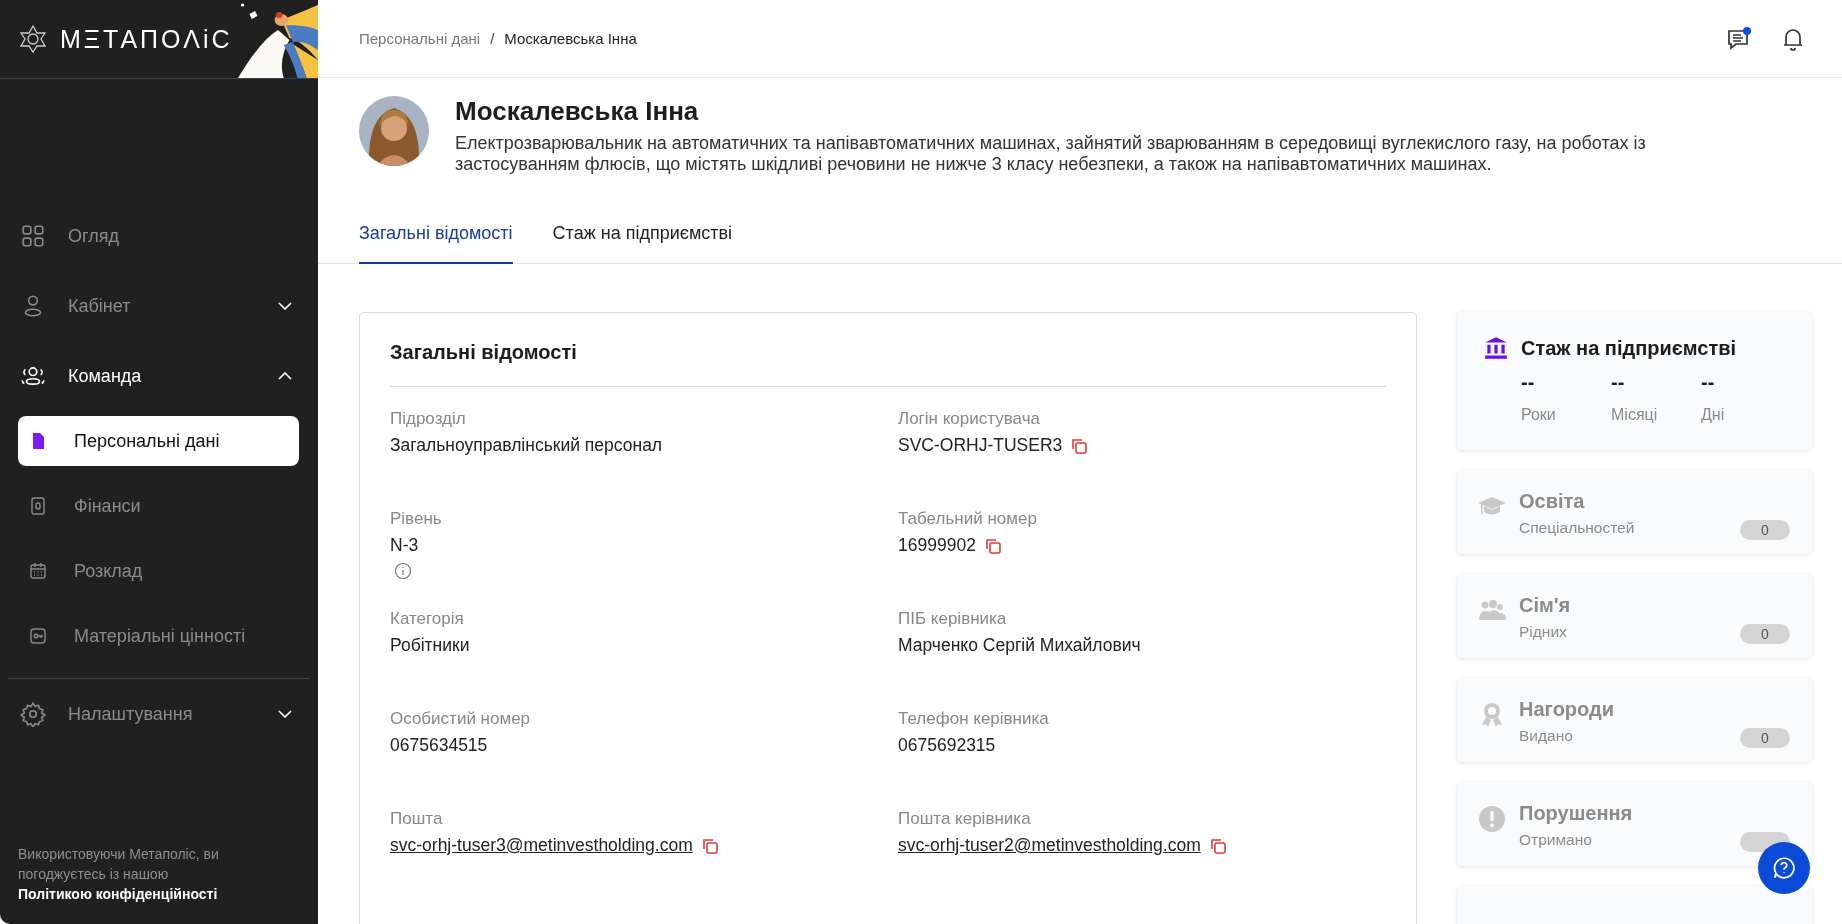 This screenshot has height=924, width=1842. Describe the element at coordinates (158, 636) in the screenshot. I see `nav-subitem: Матеріальні цінності` at that location.